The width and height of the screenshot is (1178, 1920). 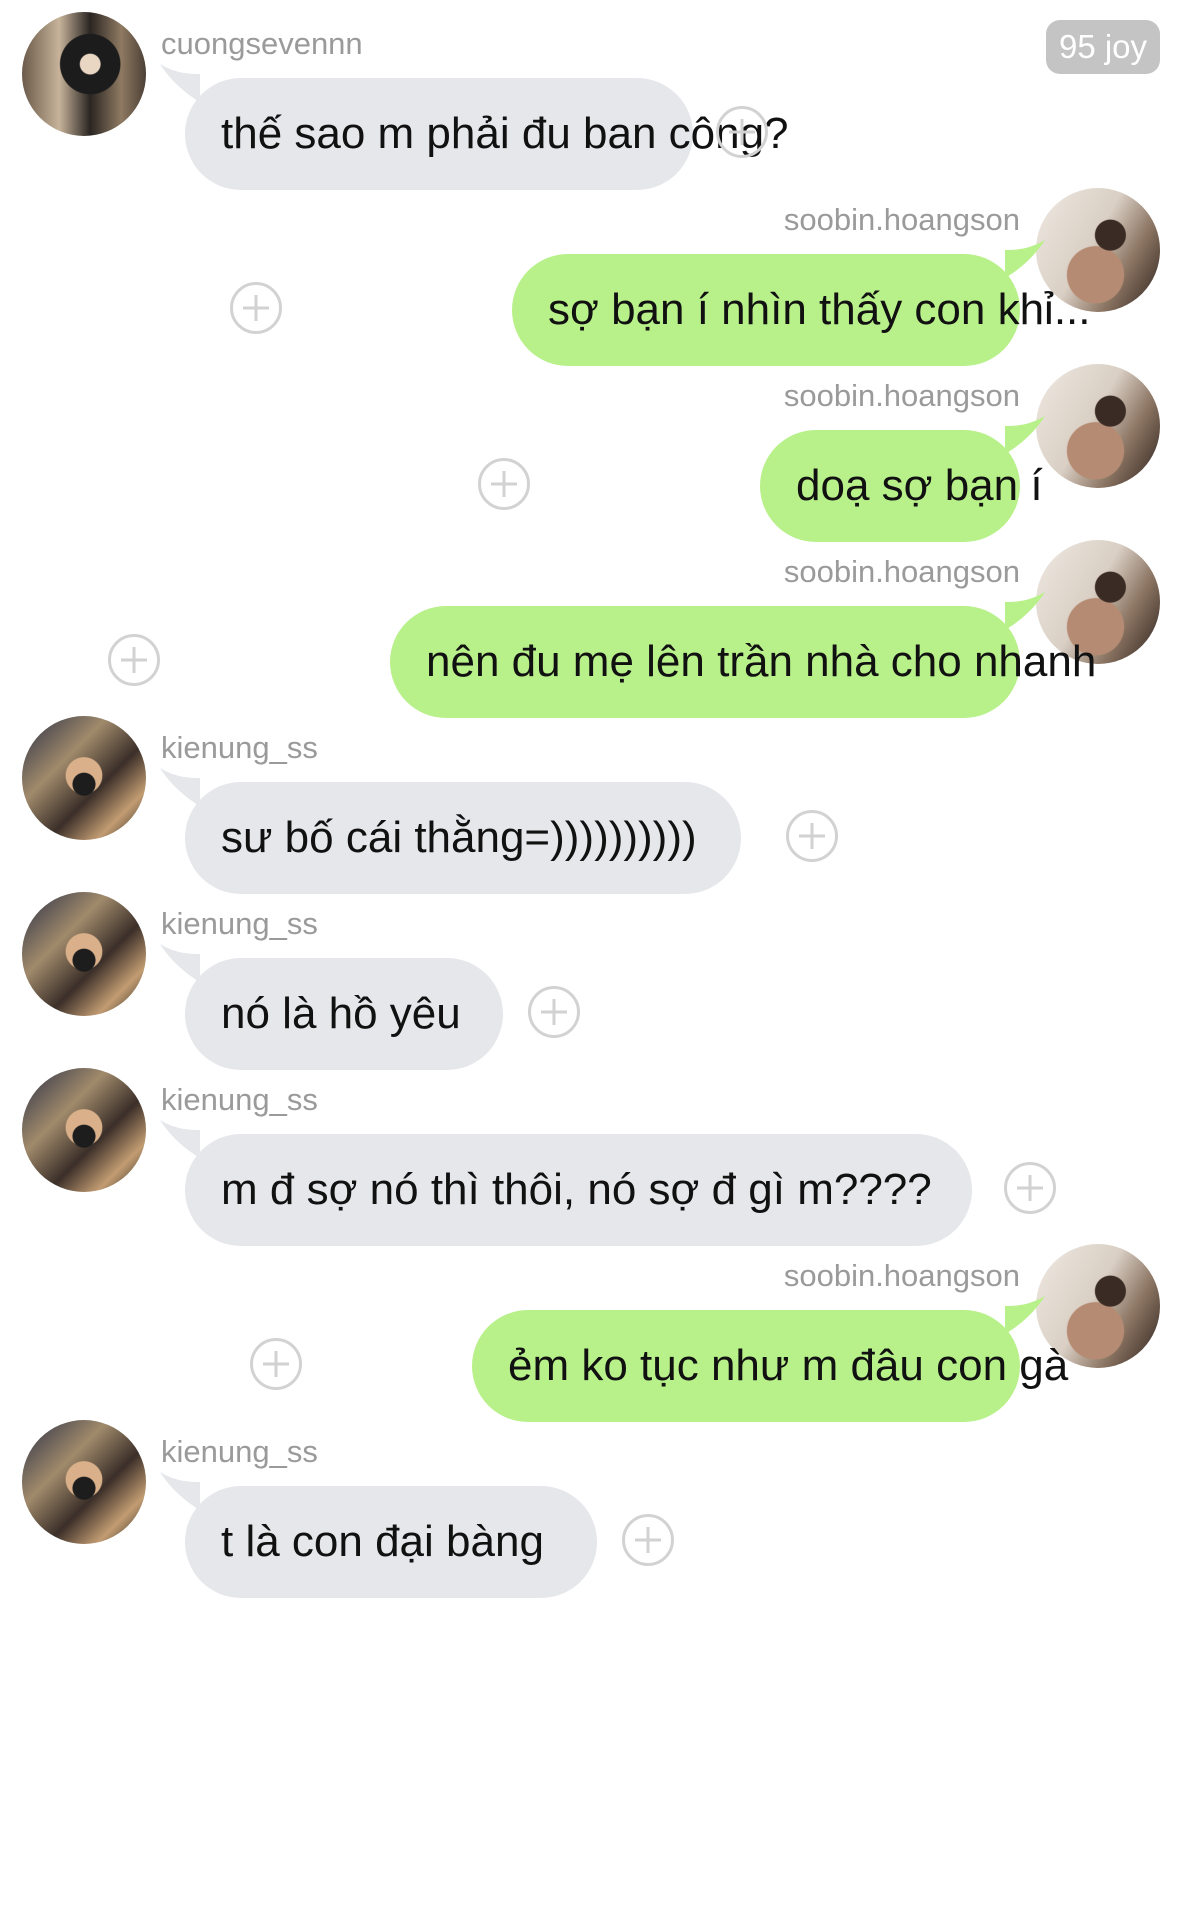 What do you see at coordinates (578, 1190) in the screenshot?
I see `message-bubble: m đ sợ nó thì thôi, nó sợ đ gì m????` at bounding box center [578, 1190].